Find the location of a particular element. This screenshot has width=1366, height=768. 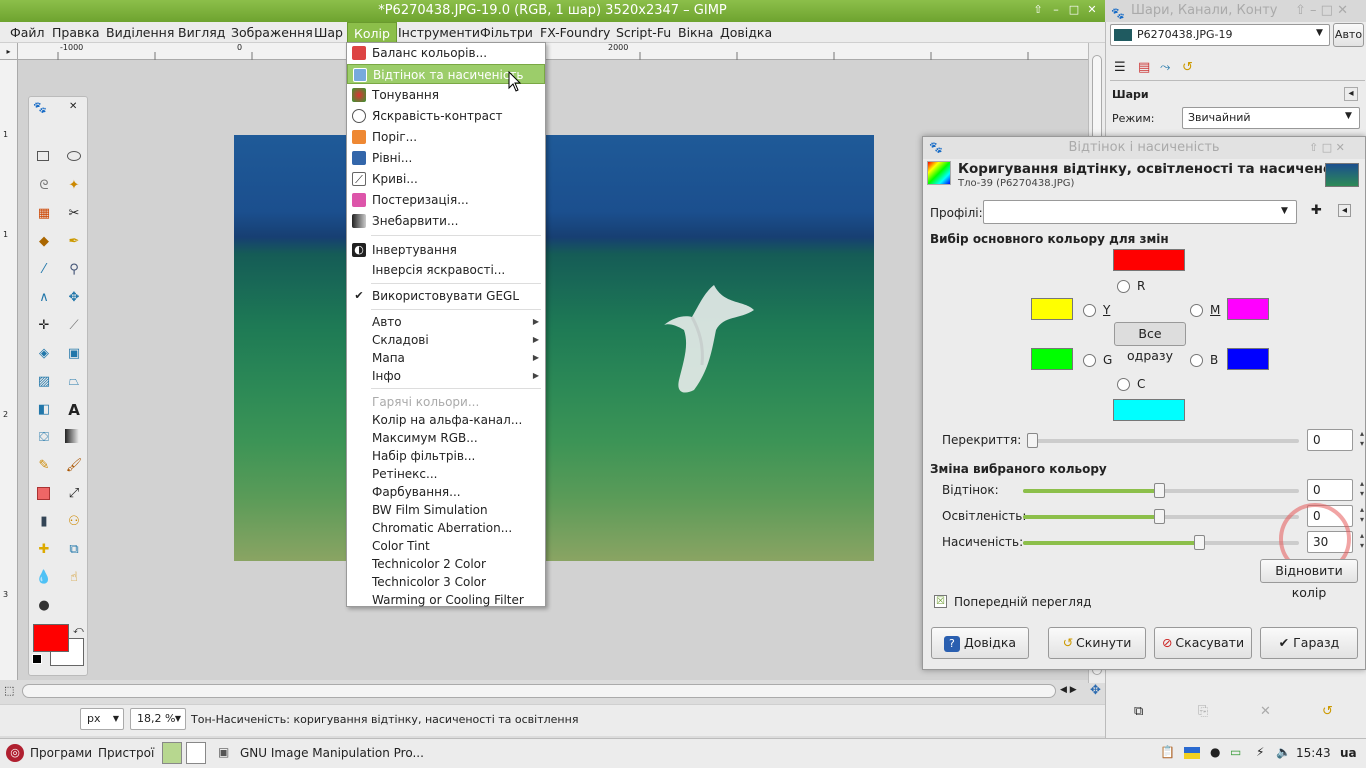

radio-cyan is located at coordinates (1123, 384).